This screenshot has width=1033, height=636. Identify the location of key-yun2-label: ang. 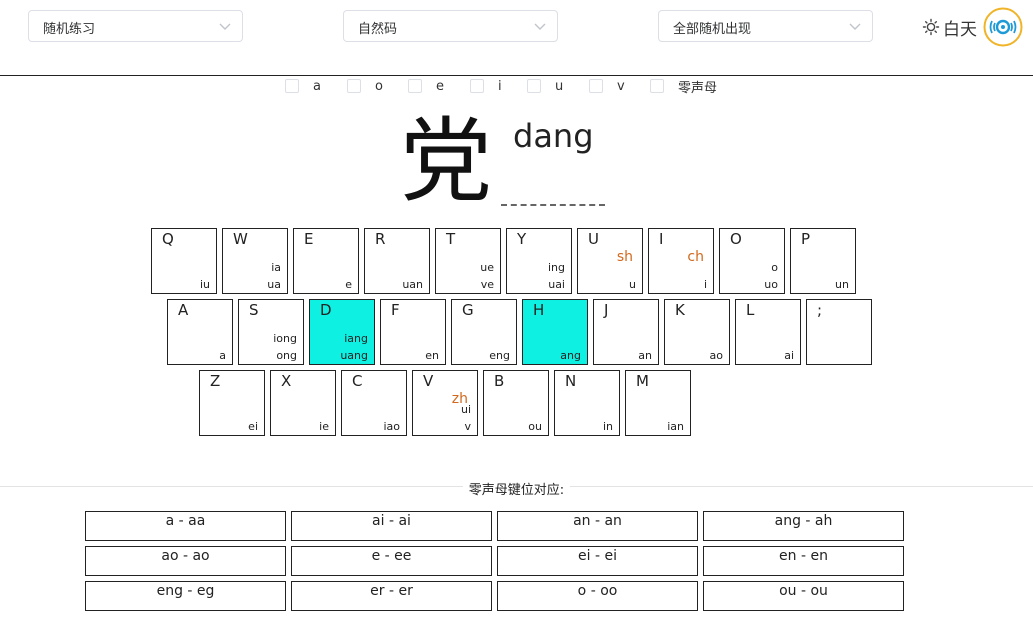
(570, 355).